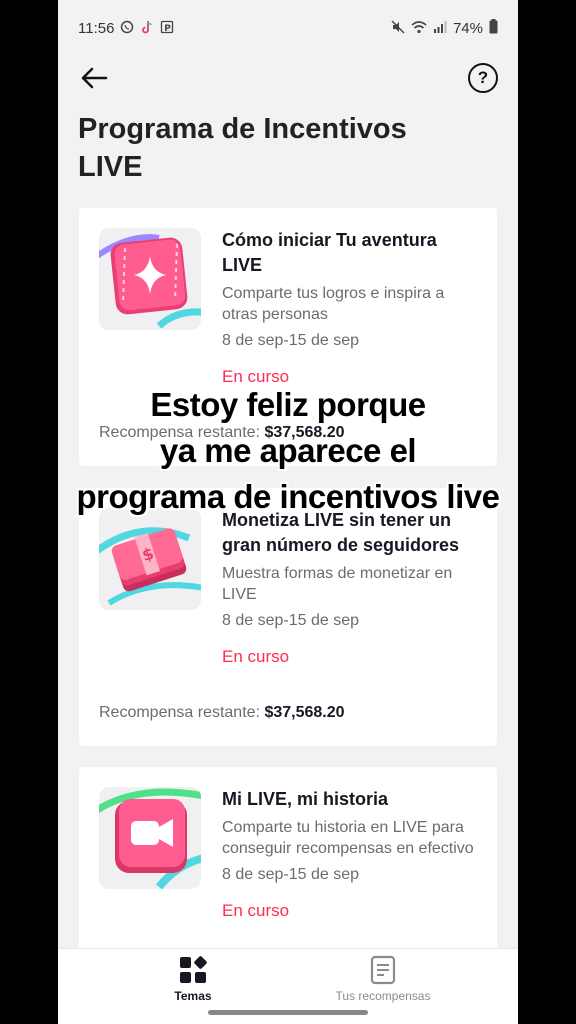 This screenshot has width=576, height=1024. Describe the element at coordinates (127, 28) in the screenshot. I see `whatsapp-icon` at that location.